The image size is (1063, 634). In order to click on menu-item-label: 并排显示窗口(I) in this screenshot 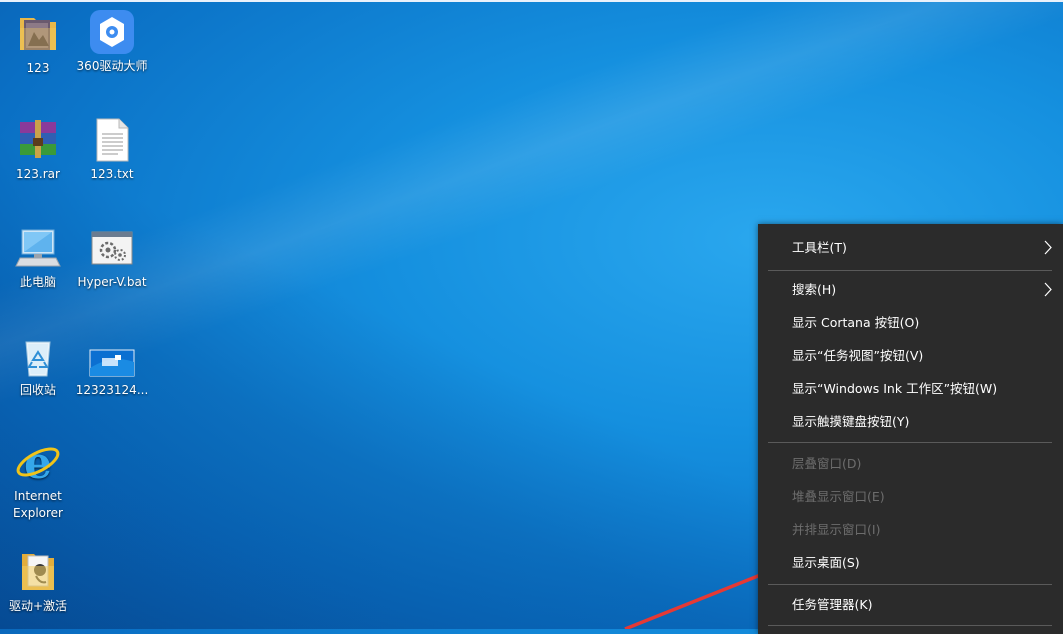, I will do `click(836, 529)`.